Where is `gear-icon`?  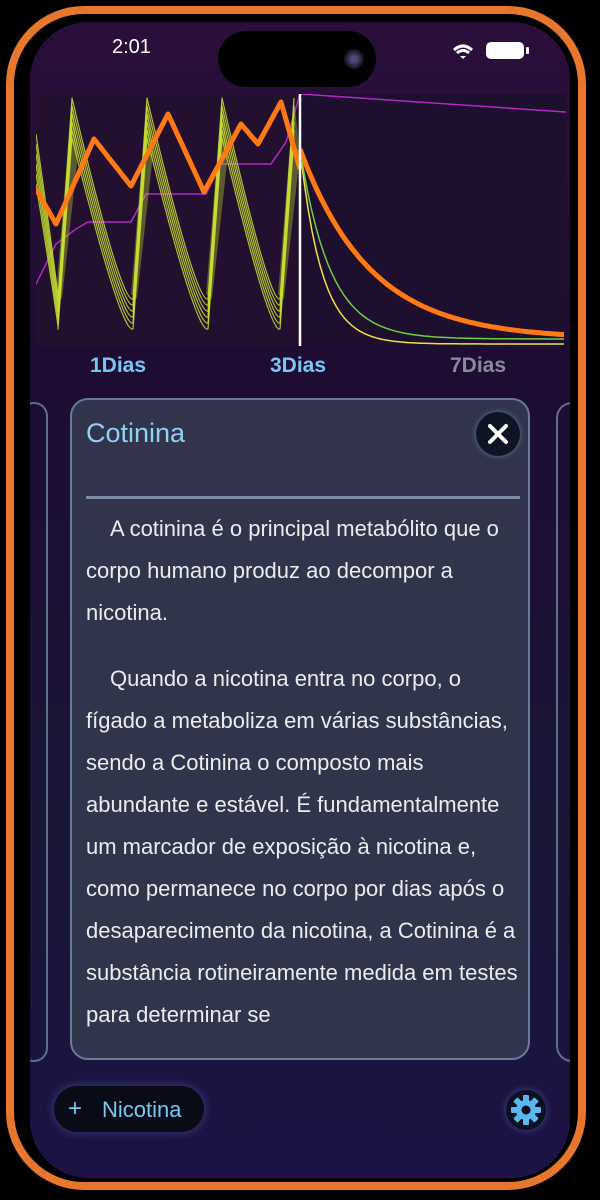
gear-icon is located at coordinates (526, 1110).